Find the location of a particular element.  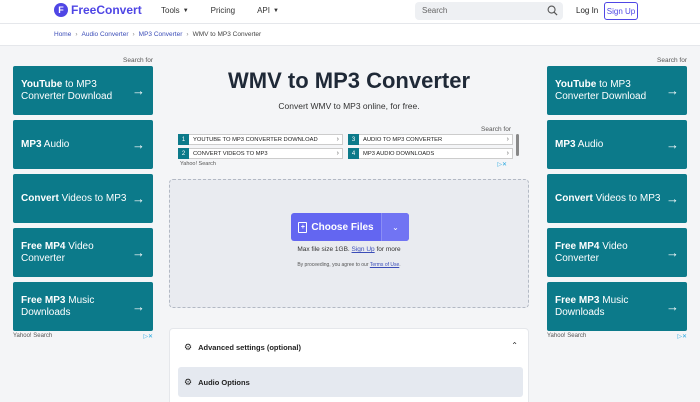

keyword-link: 1 YOUTUBE TO MP3 CONVERTER DOWNLOAD › is located at coordinates (260, 139).